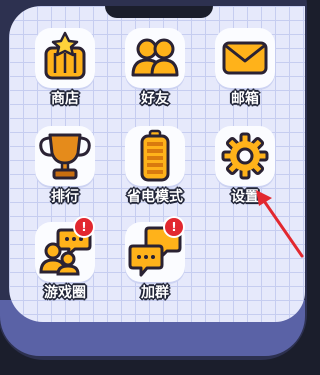  Describe the element at coordinates (280, 224) in the screenshot. I see `annotation-arrow` at that location.